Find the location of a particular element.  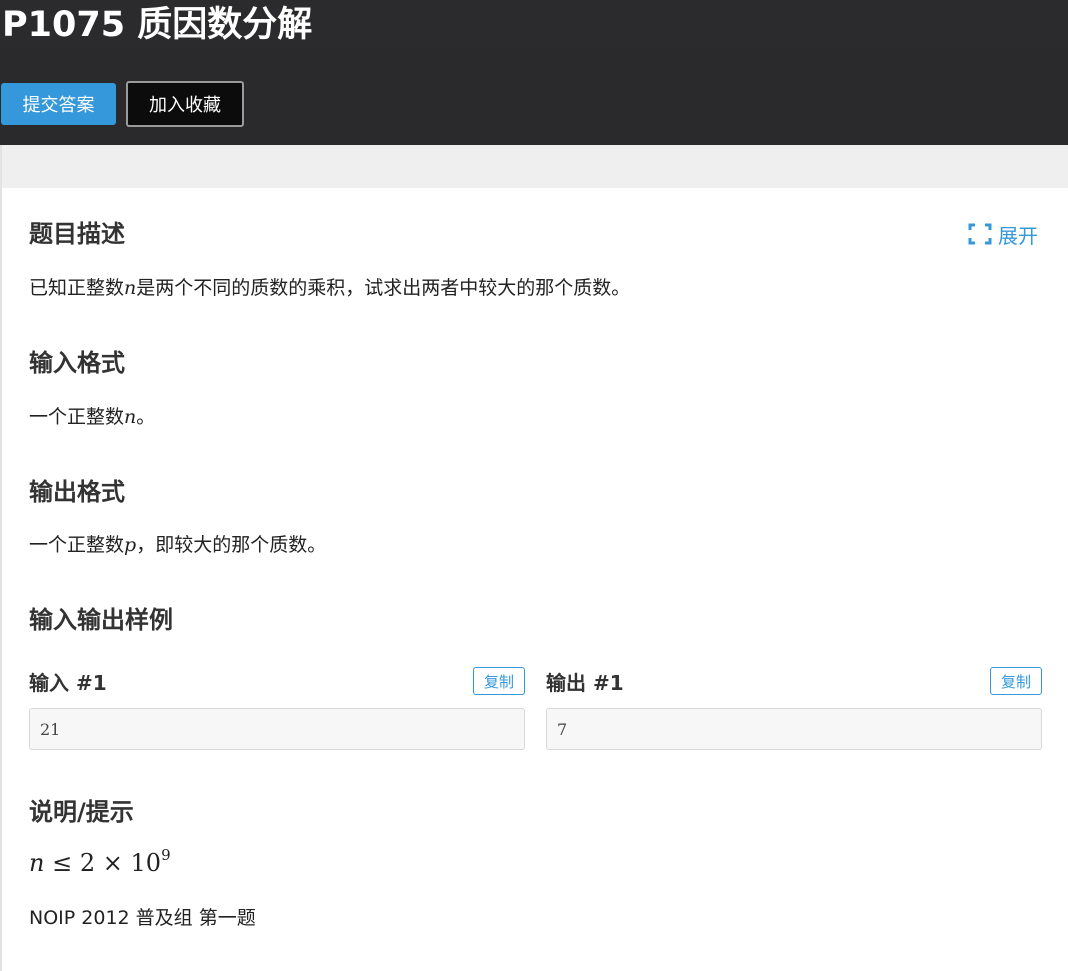

math-var-p: p is located at coordinates (130, 545).